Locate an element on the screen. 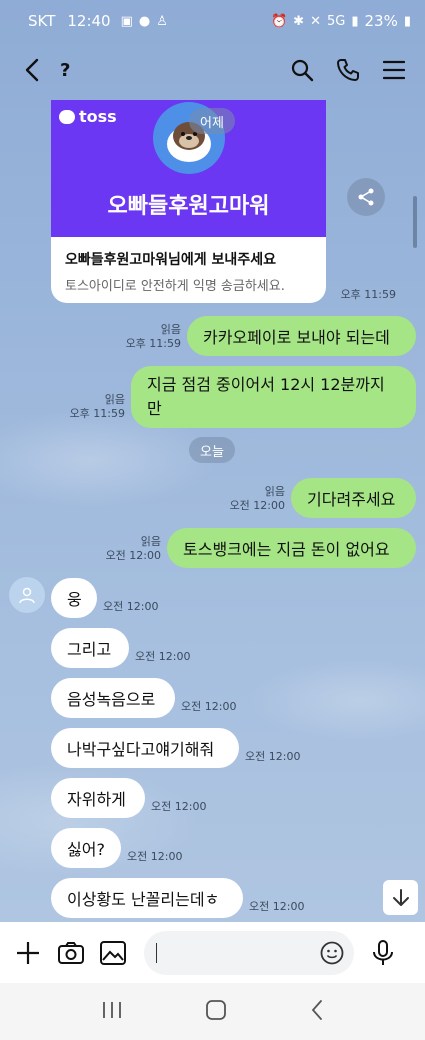 The image size is (425, 1040). home-icon is located at coordinates (216, 1009).